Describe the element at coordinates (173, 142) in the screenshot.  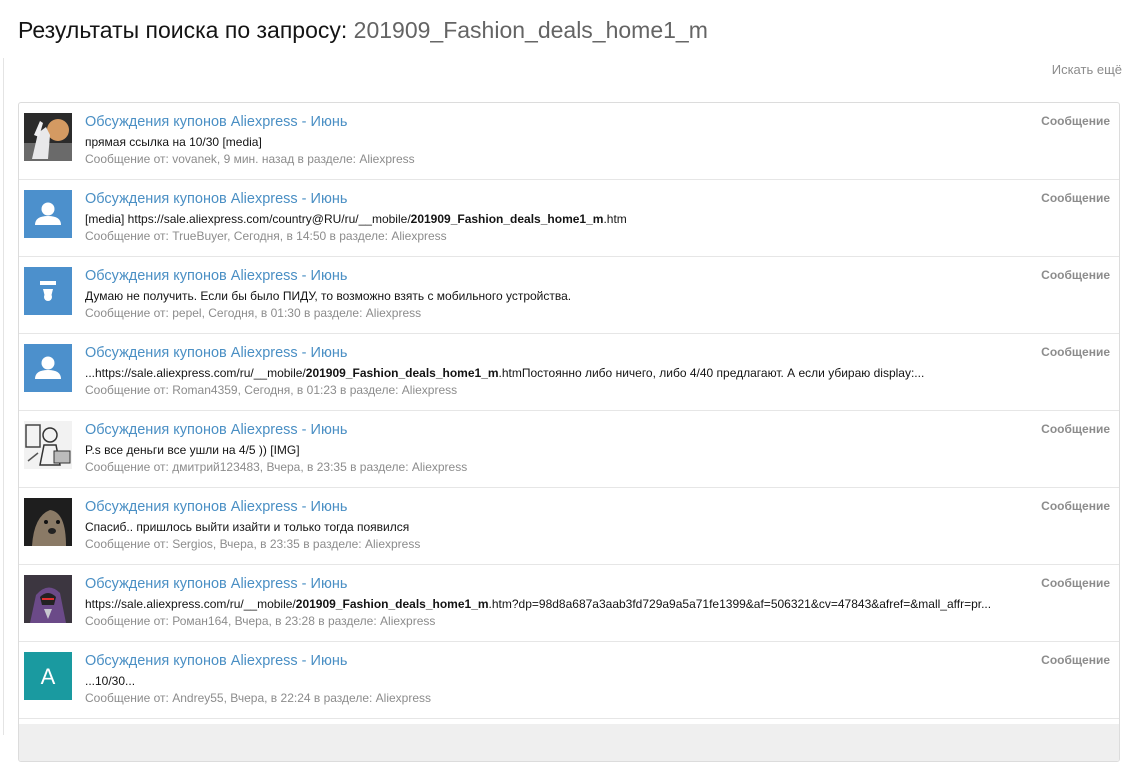
I see `result-snippet: прямая ссылка на 10/30 [media]` at that location.